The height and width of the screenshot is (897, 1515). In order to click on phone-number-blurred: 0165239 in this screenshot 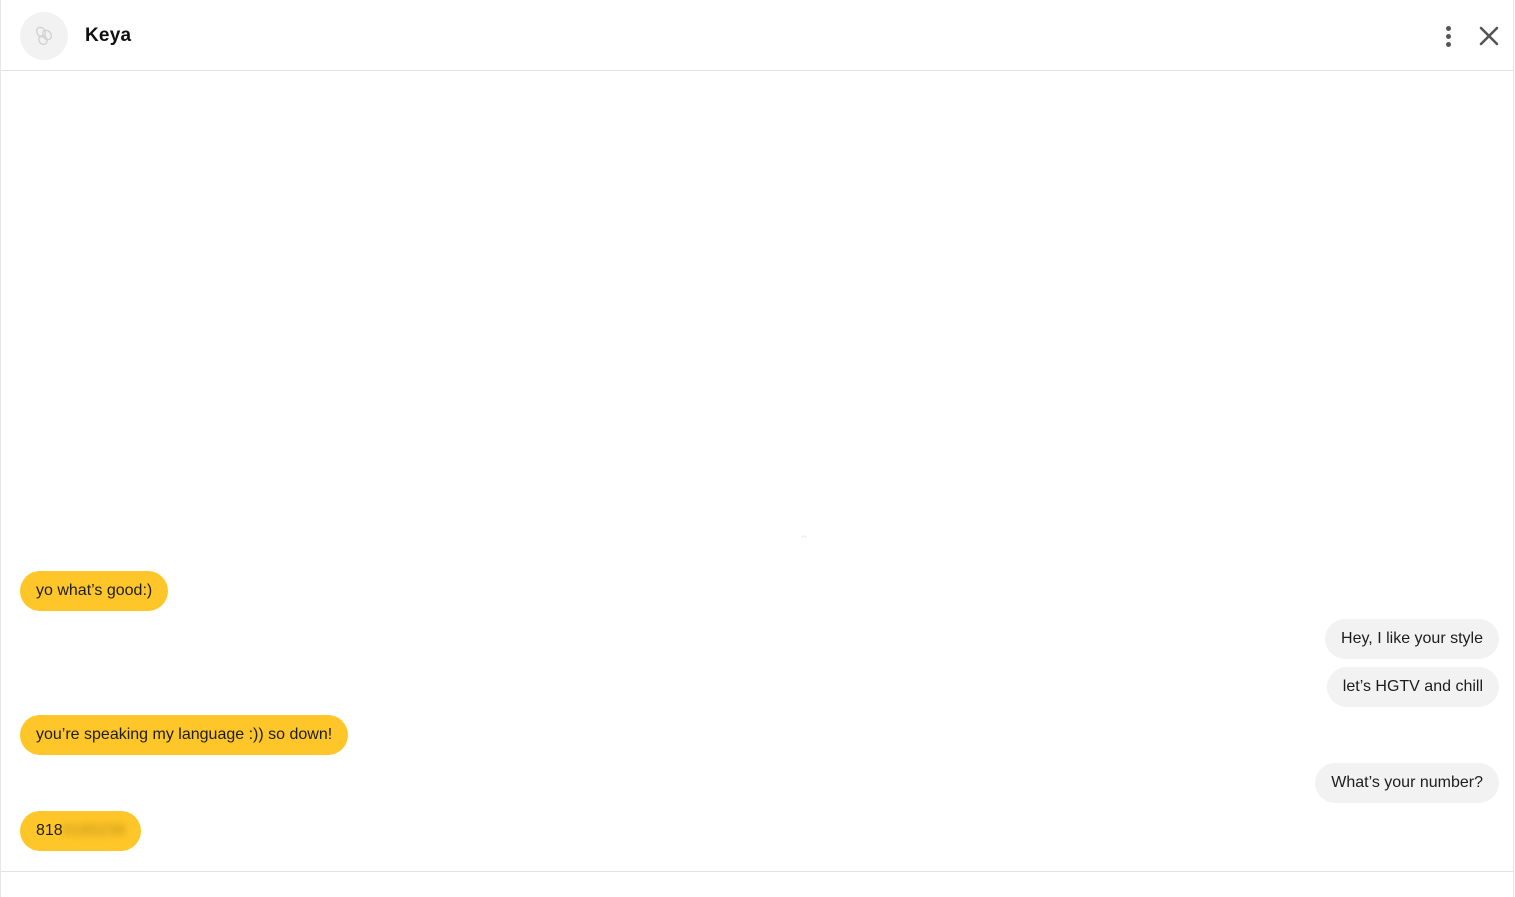, I will do `click(93, 830)`.